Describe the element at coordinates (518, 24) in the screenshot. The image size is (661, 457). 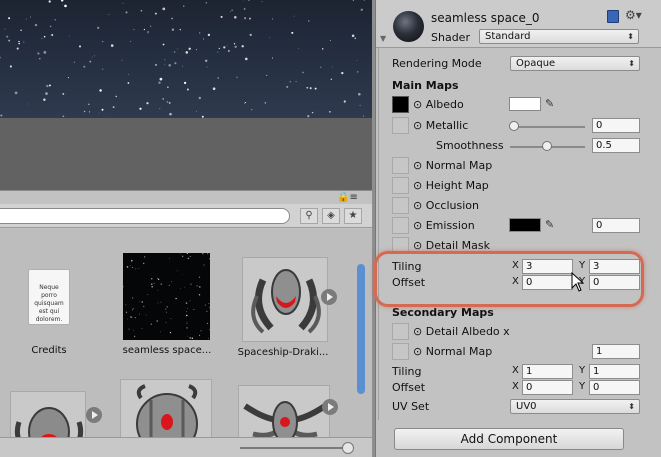
I see `material-header: seamless space_0 ⚙▾ ▼ Shader Standard` at that location.